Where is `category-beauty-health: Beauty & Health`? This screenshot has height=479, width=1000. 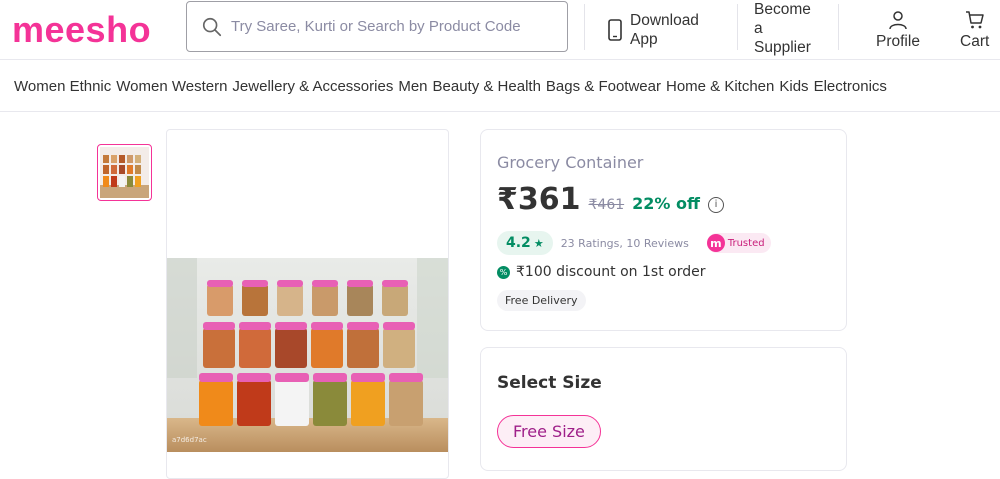
category-beauty-health: Beauty & Health is located at coordinates (487, 86).